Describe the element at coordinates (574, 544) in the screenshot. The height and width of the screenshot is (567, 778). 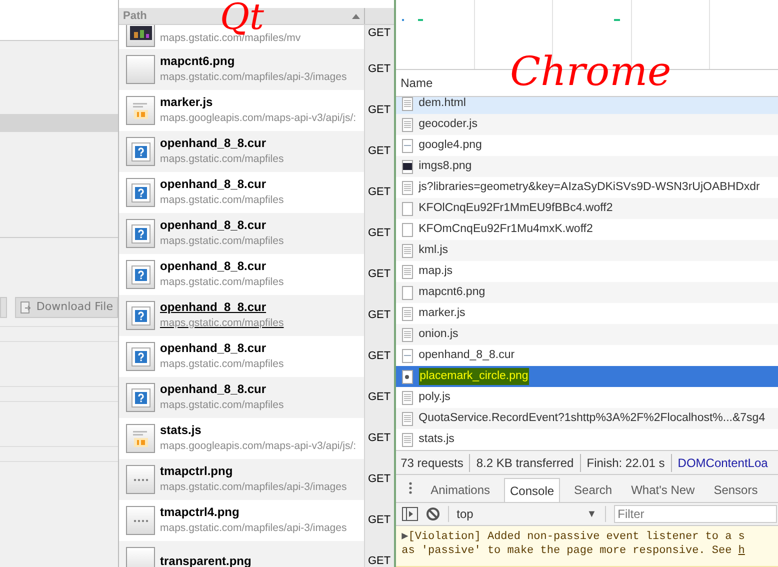
I see `violation-message: ▶[Violation] Added non-passive event listener to a s as 'passive' to make the page more responsive. See h` at that location.